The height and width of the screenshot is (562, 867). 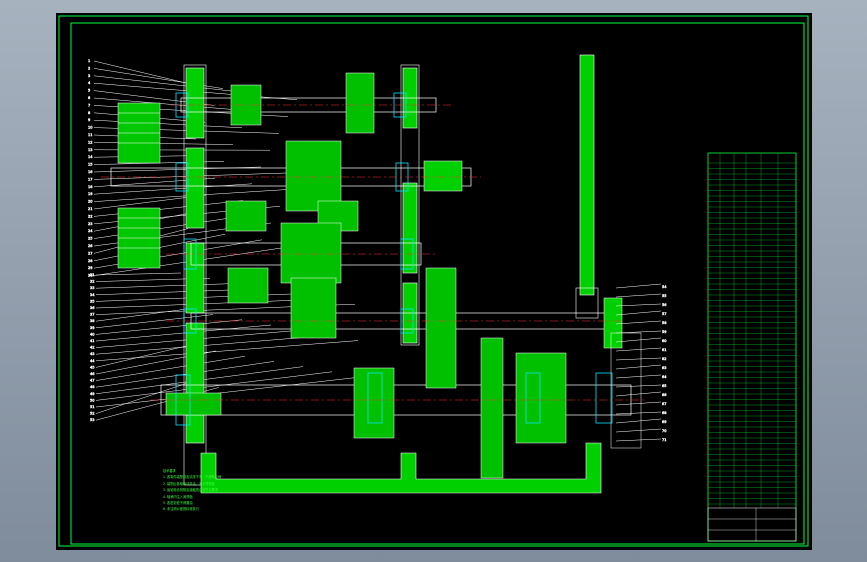 I want to click on balloon-label: 47, so click(x=92, y=381).